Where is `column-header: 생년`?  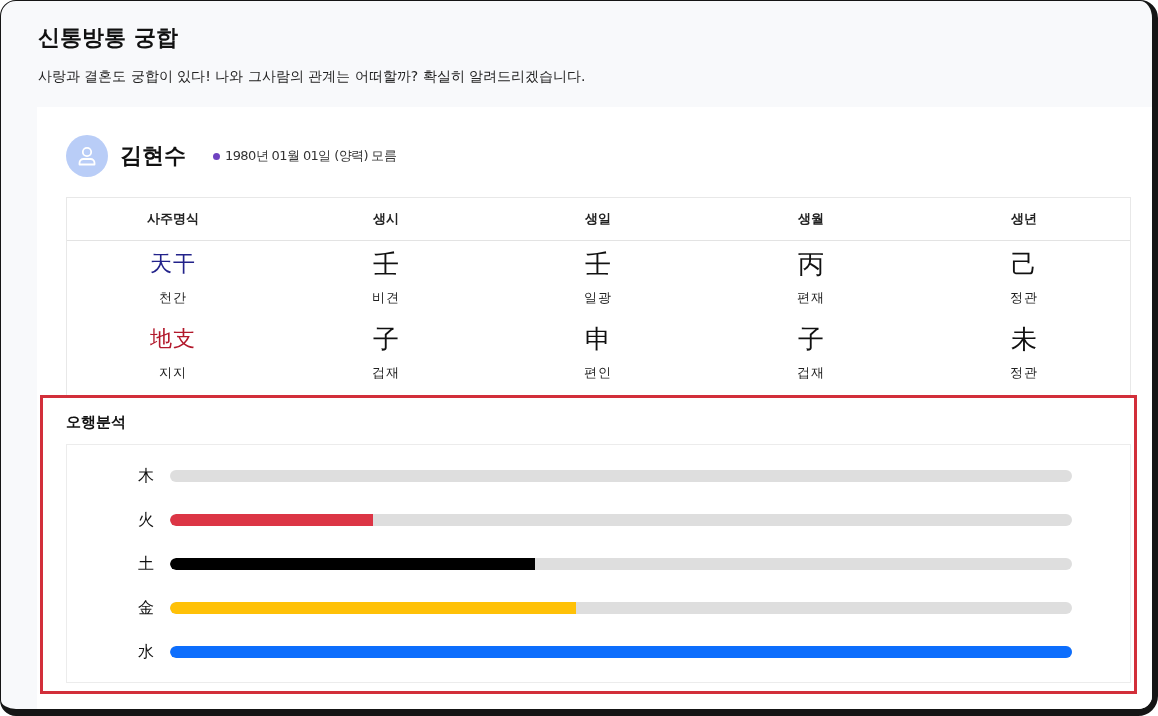
column-header: 생년 is located at coordinates (1023, 219).